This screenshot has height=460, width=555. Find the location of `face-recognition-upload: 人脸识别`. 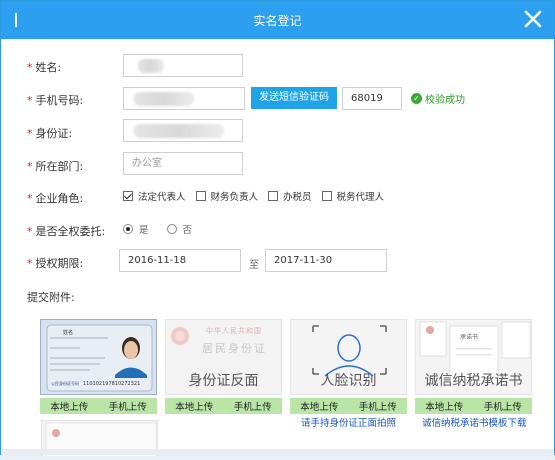

face-recognition-upload: 人脸识别 is located at coordinates (348, 357).